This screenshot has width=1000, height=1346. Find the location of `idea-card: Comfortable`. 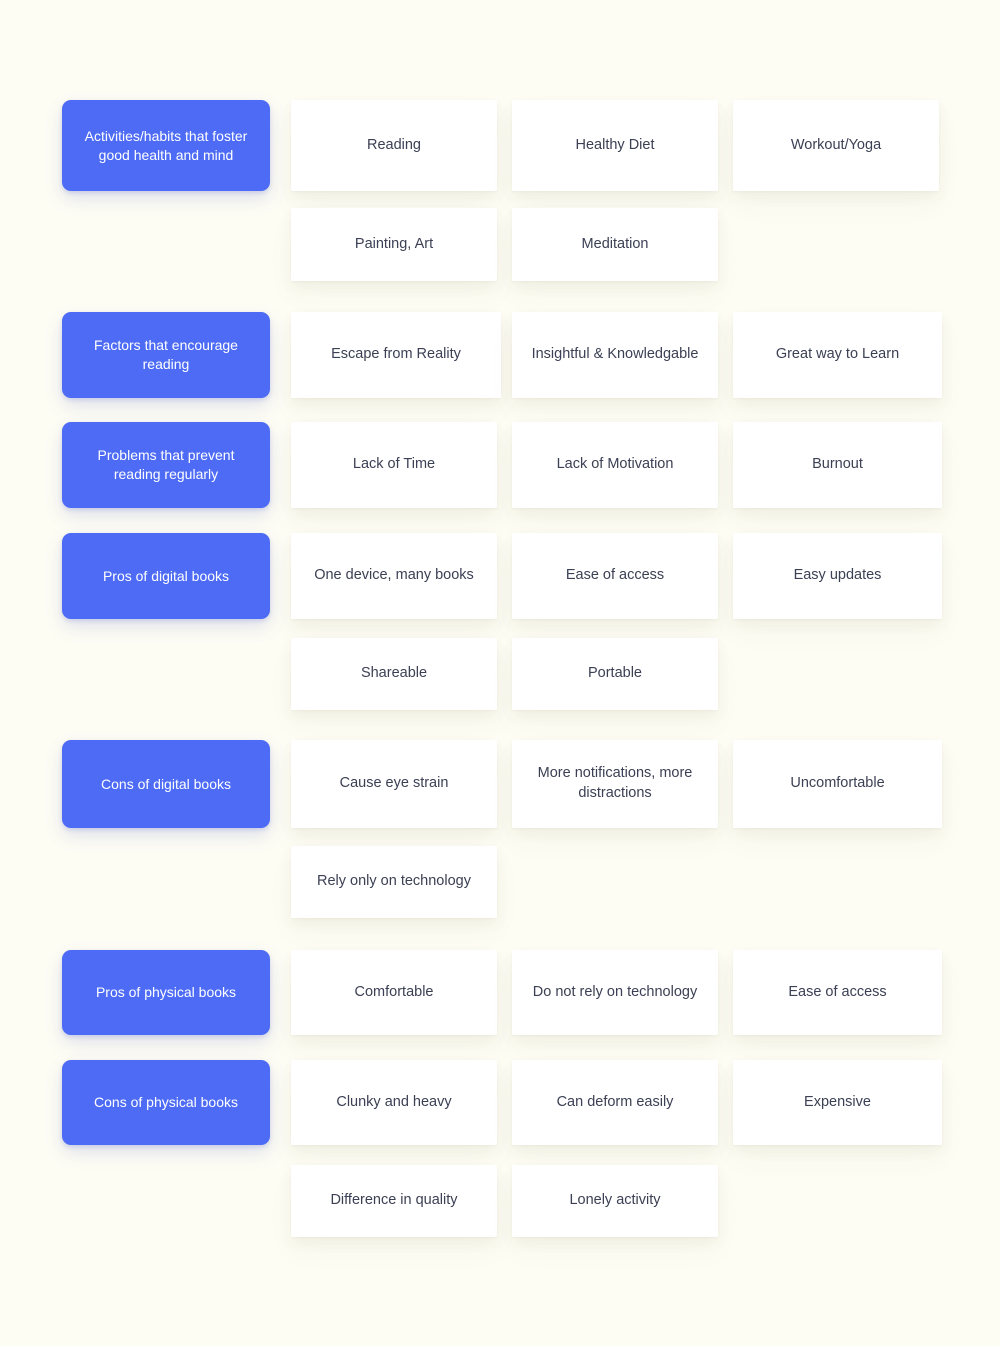

idea-card: Comfortable is located at coordinates (394, 992).